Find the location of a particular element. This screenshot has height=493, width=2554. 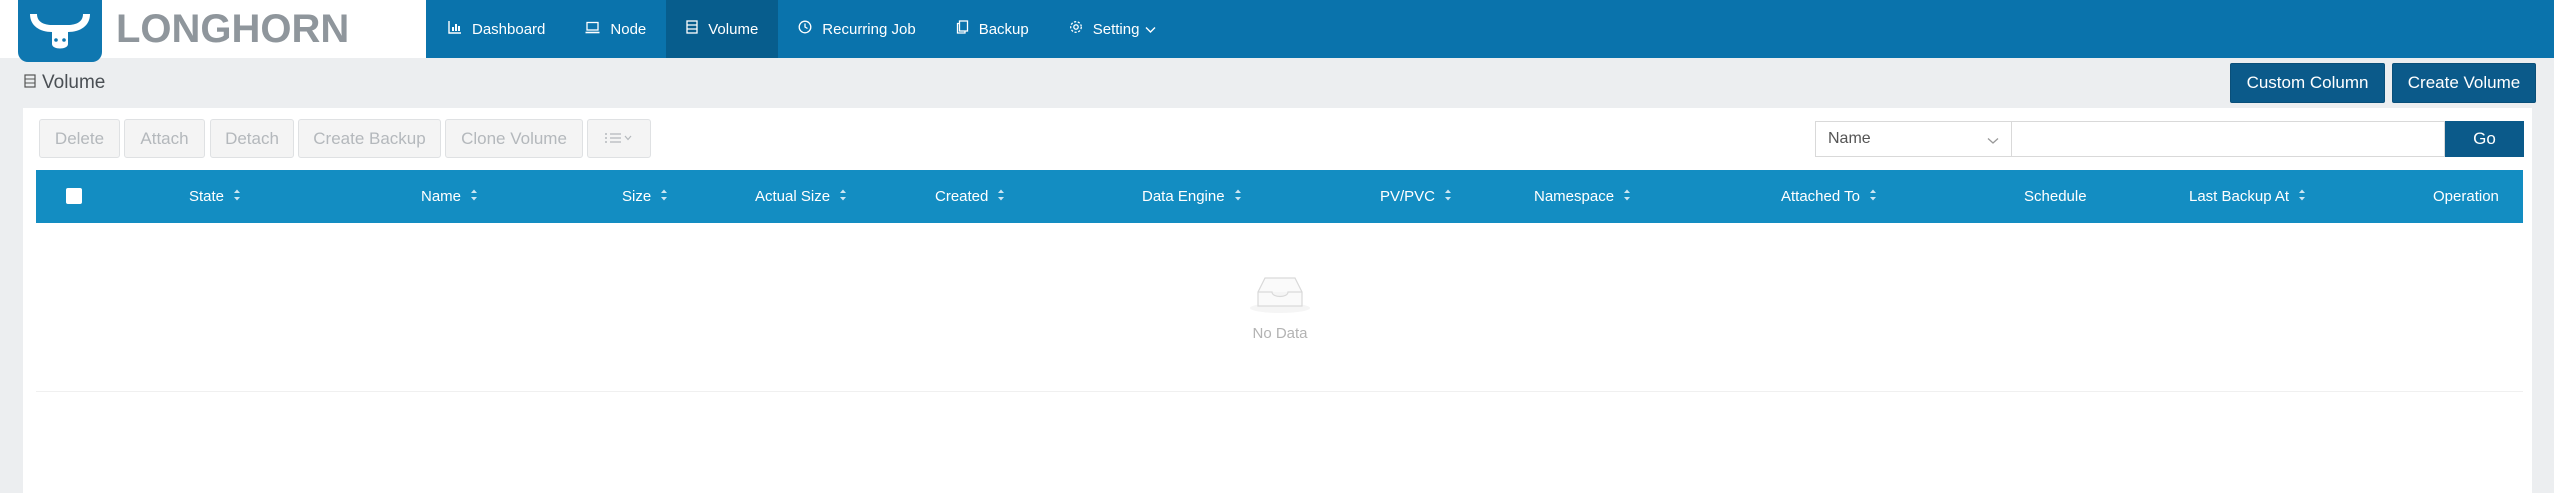

nav-setting: Setting is located at coordinates (1118, 29).